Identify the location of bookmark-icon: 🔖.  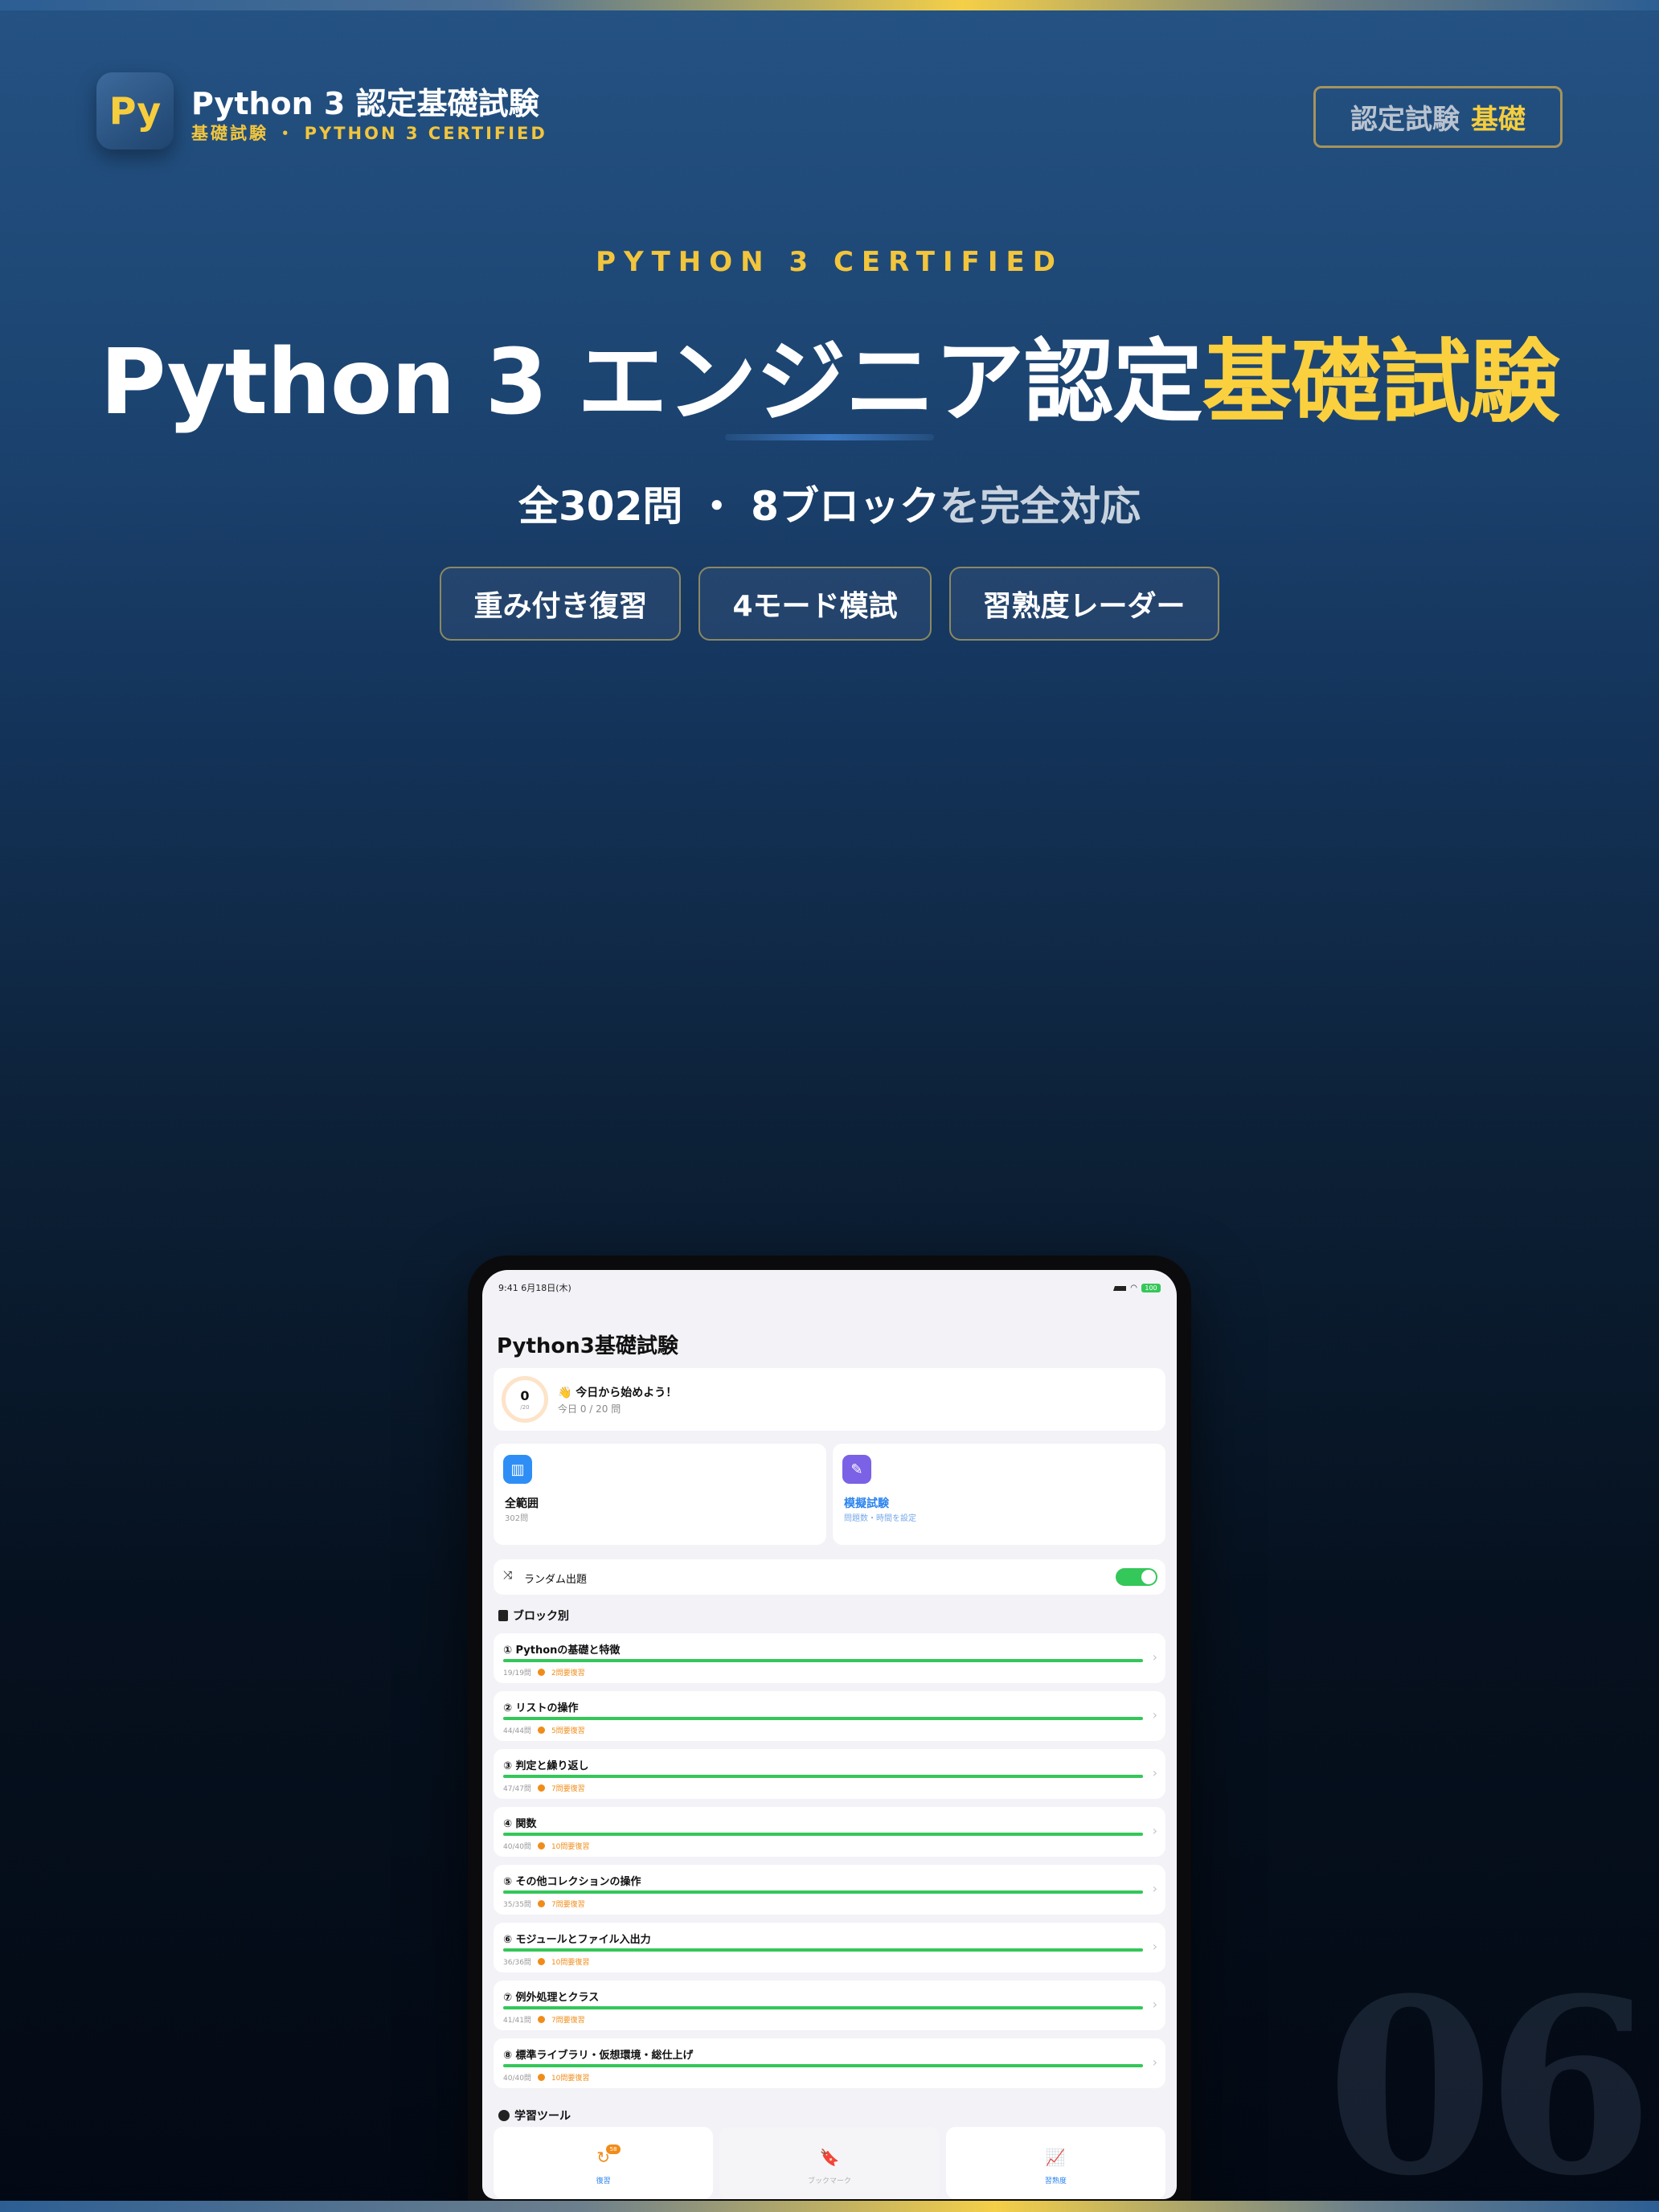
(829, 2157).